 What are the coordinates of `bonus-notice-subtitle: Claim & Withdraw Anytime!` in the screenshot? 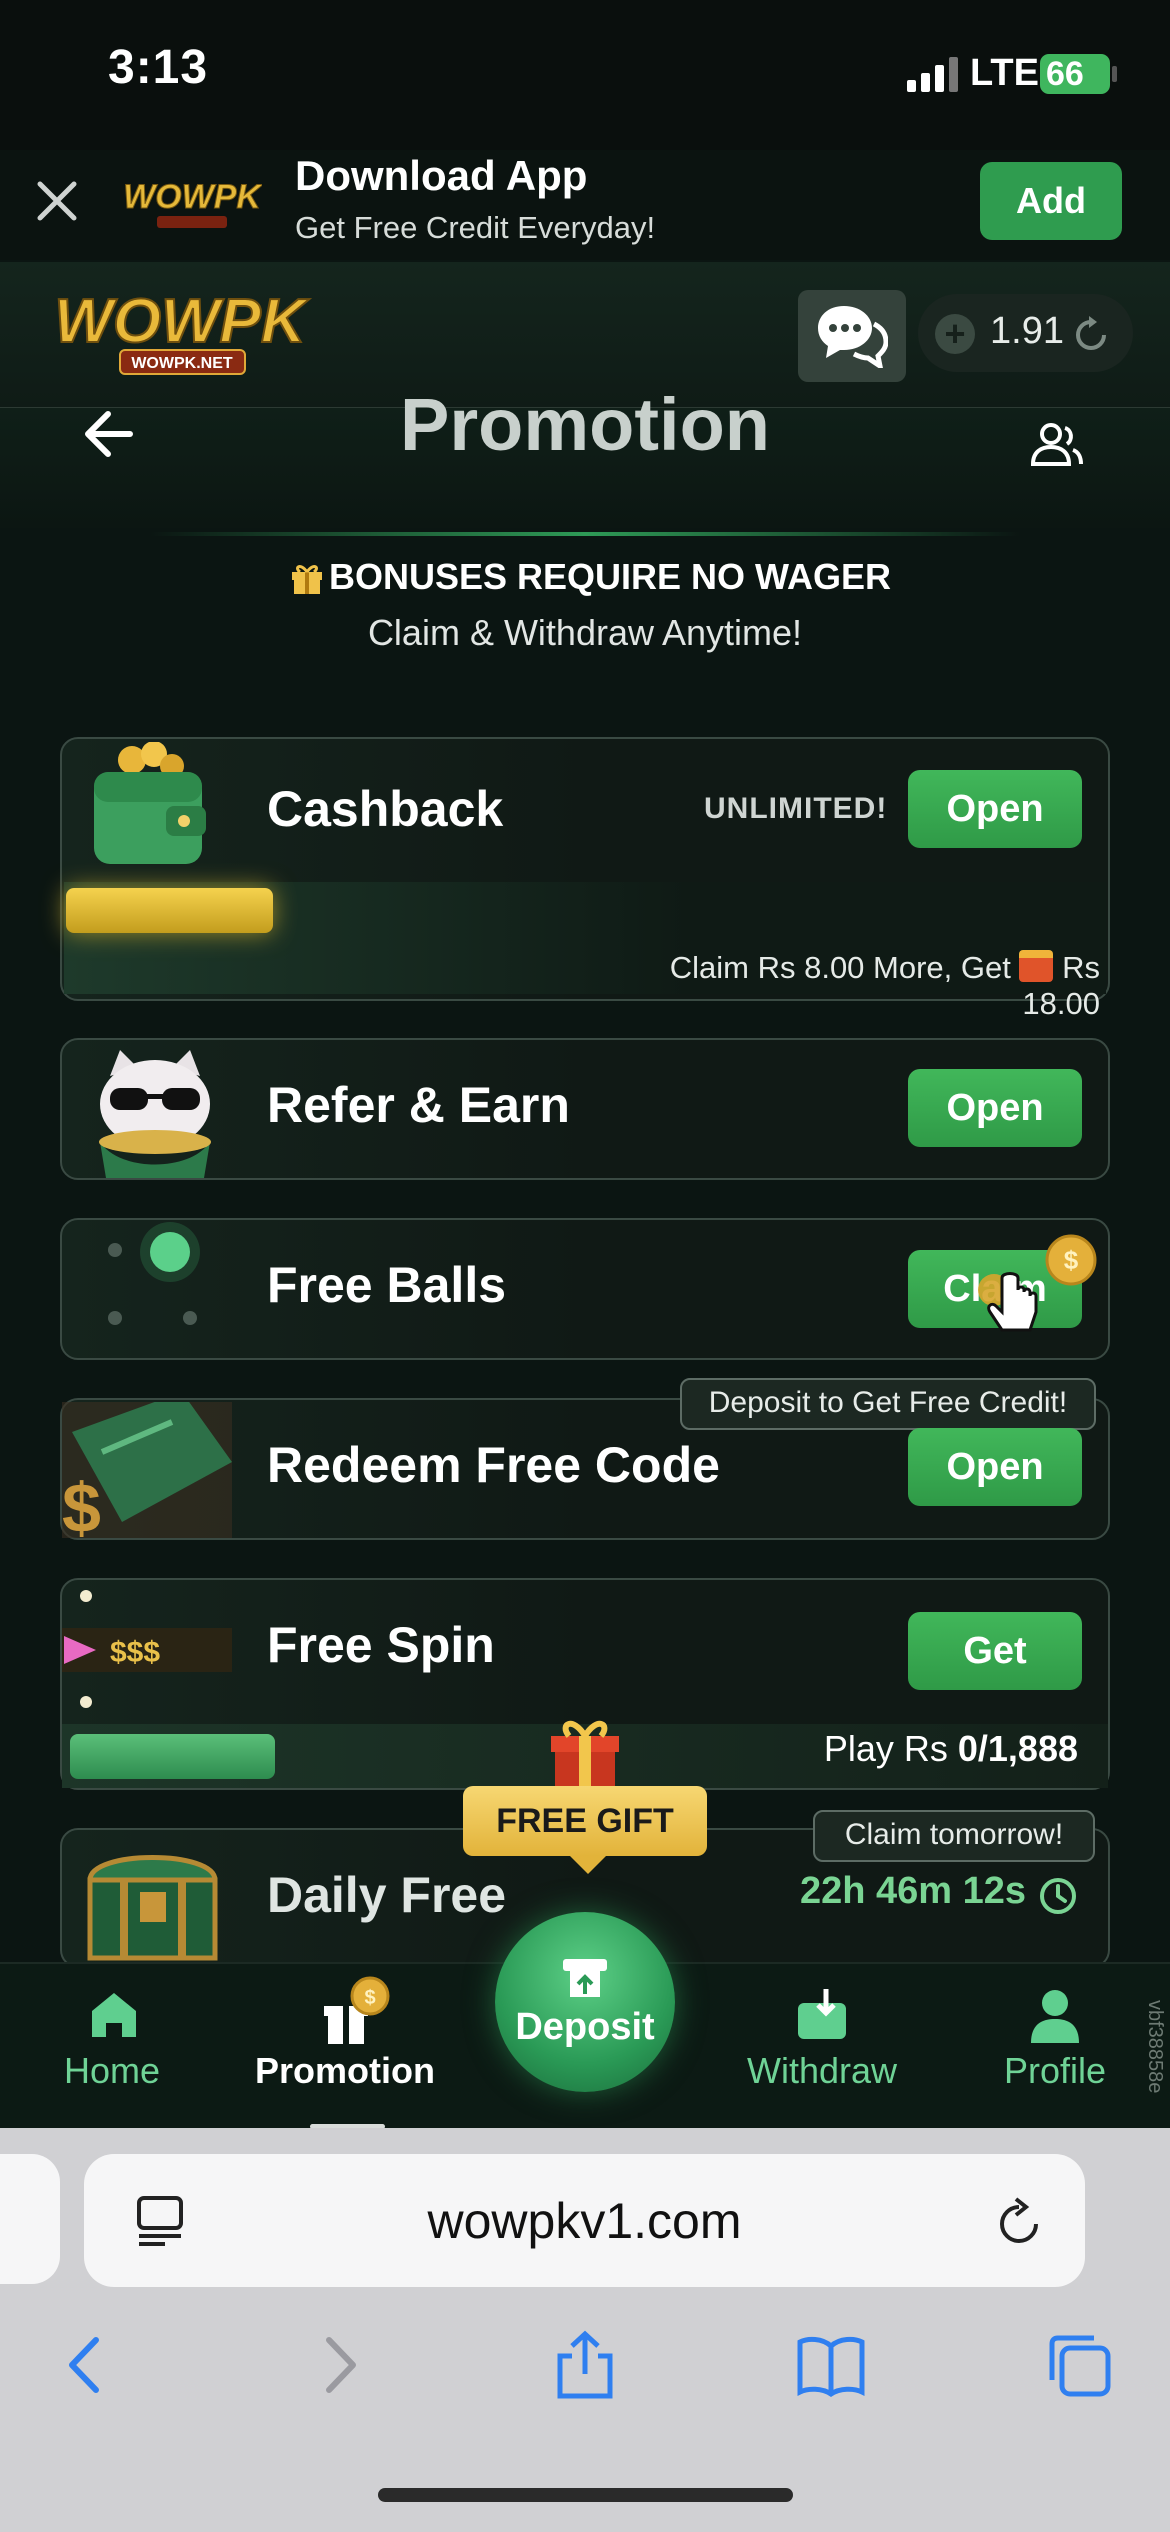 It's located at (585, 632).